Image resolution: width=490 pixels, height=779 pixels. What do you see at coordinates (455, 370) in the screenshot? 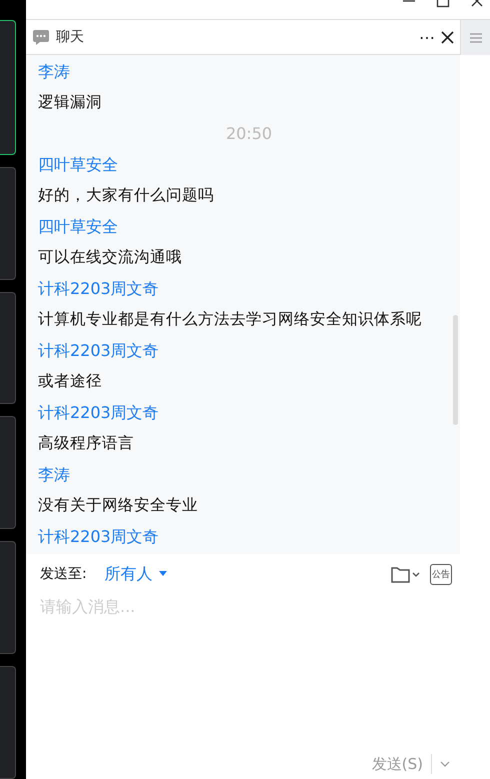
I see `scrollbar` at bounding box center [455, 370].